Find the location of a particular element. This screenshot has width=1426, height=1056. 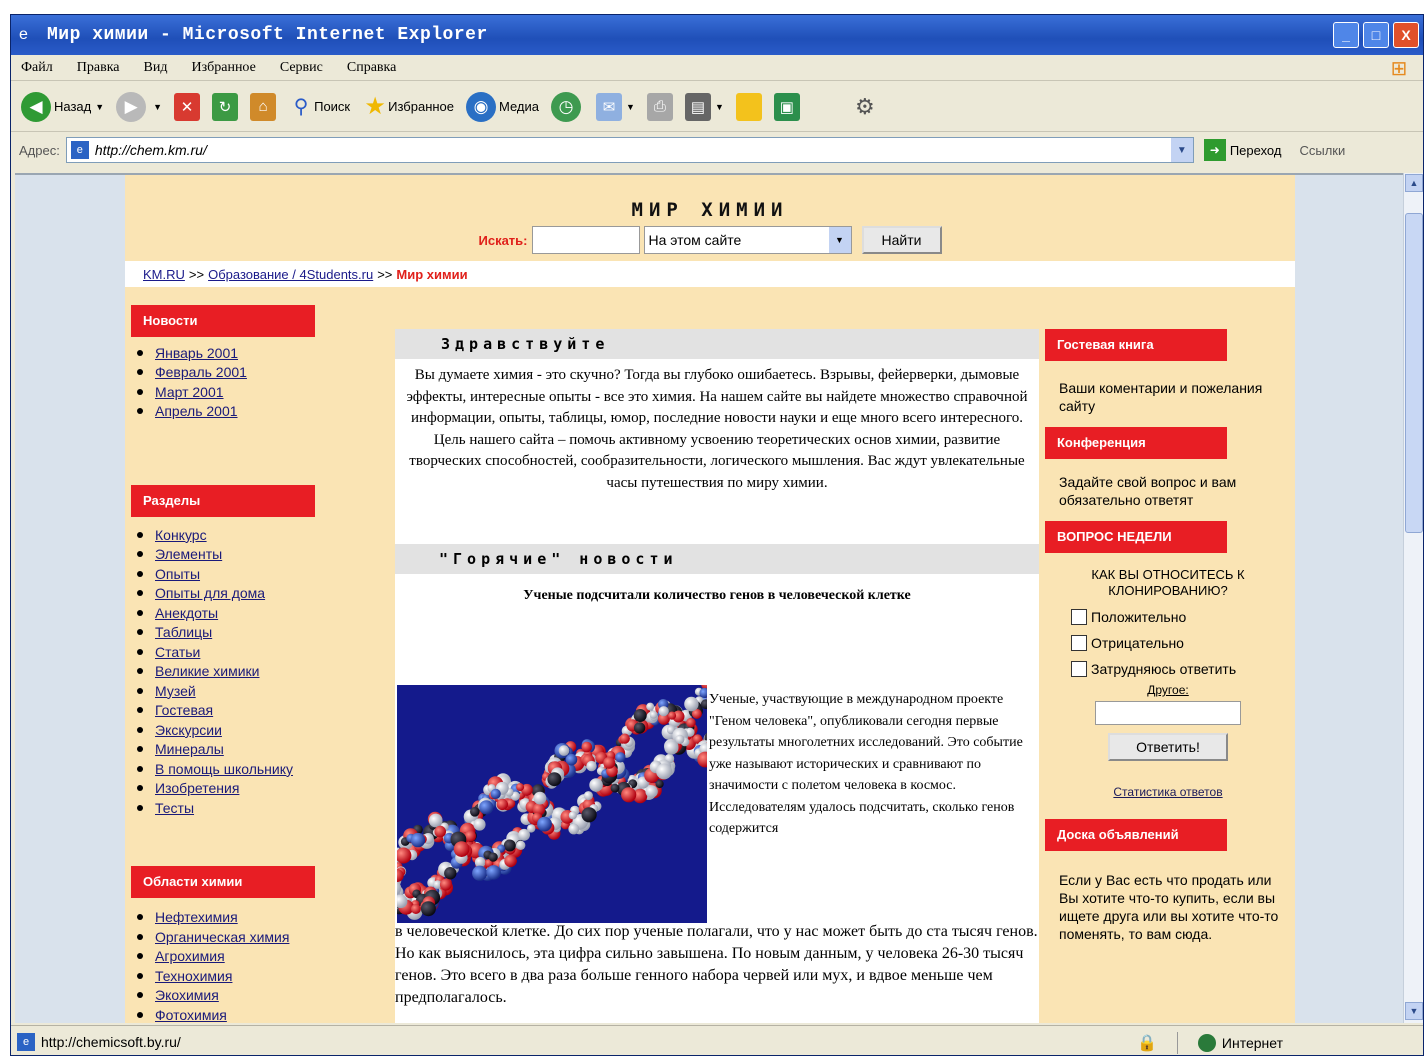

list-item: Январь 2001 is located at coordinates (263, 353).